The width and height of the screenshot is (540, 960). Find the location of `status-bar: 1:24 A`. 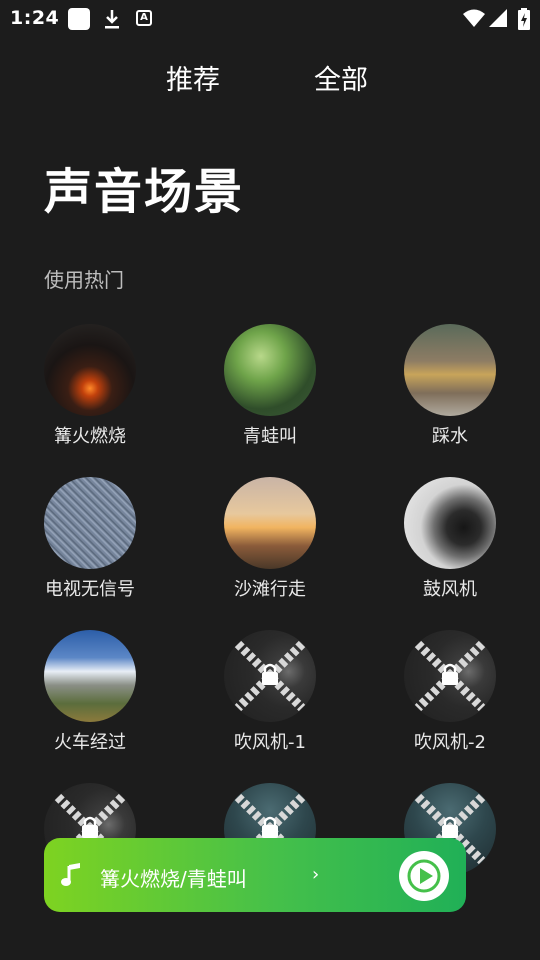

status-bar: 1:24 A is located at coordinates (270, 19).